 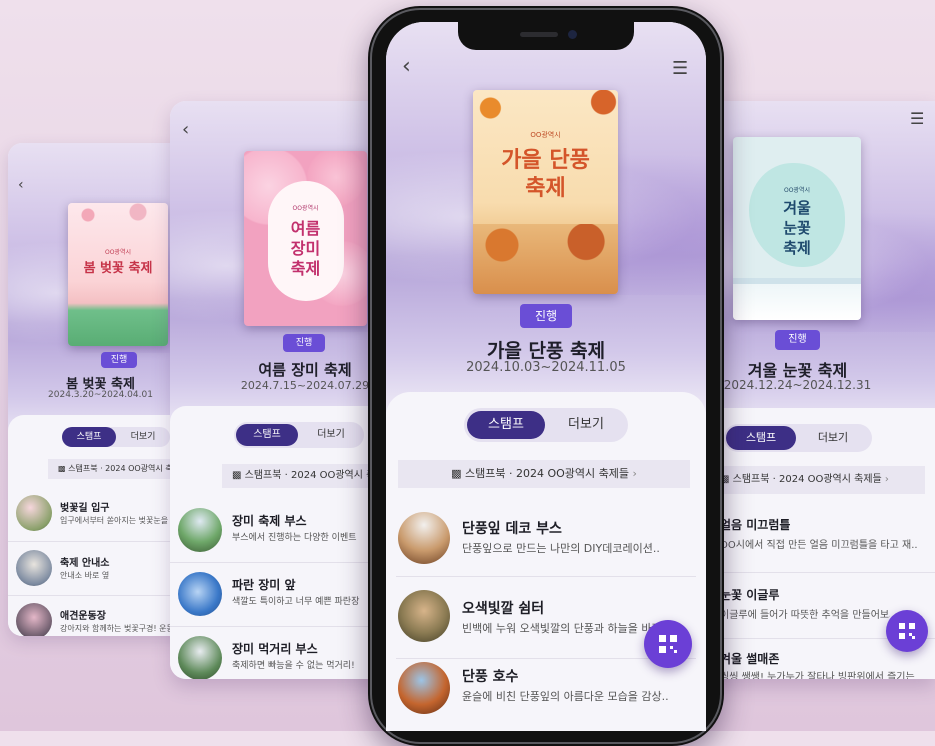 What do you see at coordinates (805, 615) in the screenshot?
I see `item-description: 이글루에 들어가 따뜻한 추억을 만들어보세요` at bounding box center [805, 615].